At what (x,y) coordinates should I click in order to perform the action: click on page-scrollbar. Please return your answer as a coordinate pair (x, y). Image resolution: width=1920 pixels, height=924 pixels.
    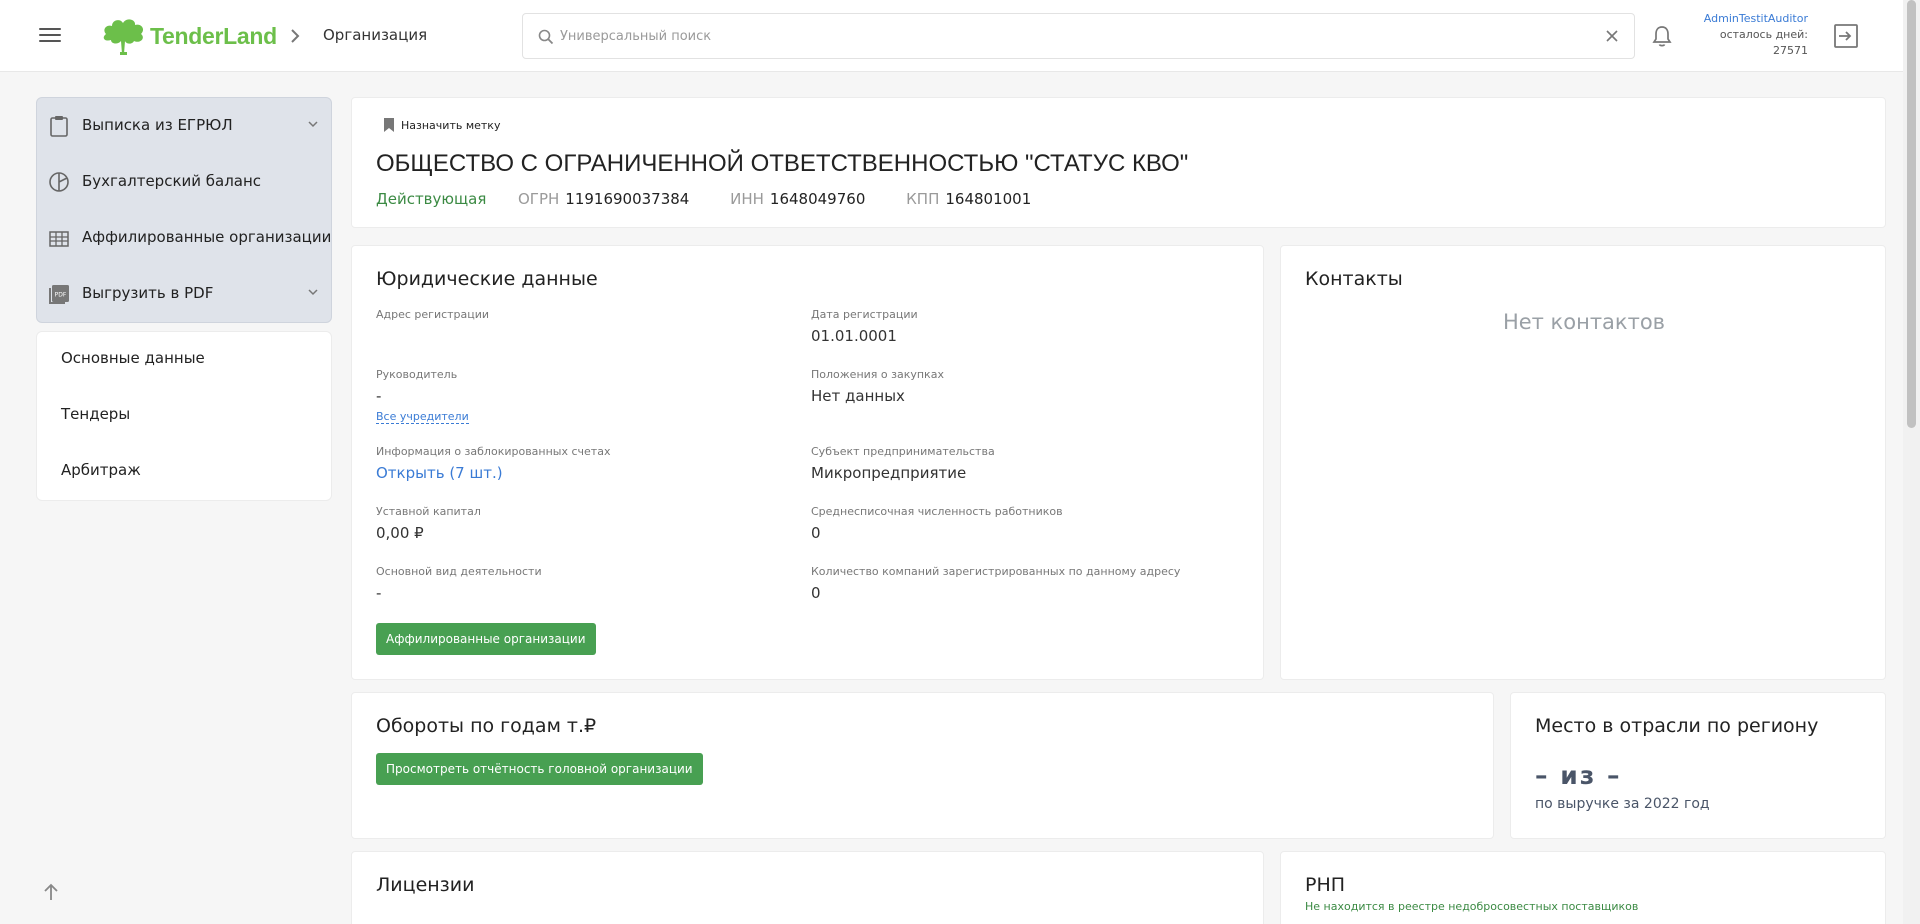
    Looking at the image, I should click on (1911, 462).